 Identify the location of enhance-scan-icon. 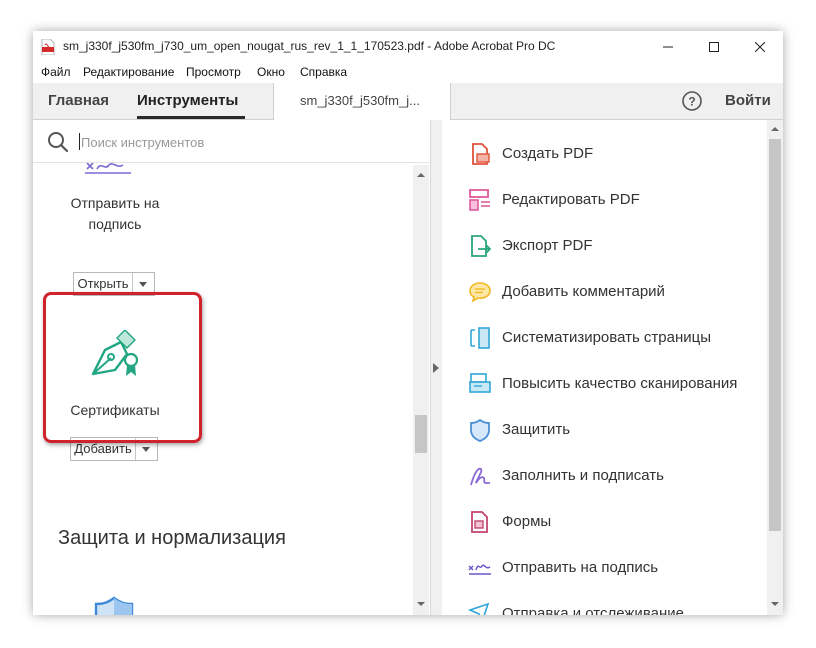
(480, 383).